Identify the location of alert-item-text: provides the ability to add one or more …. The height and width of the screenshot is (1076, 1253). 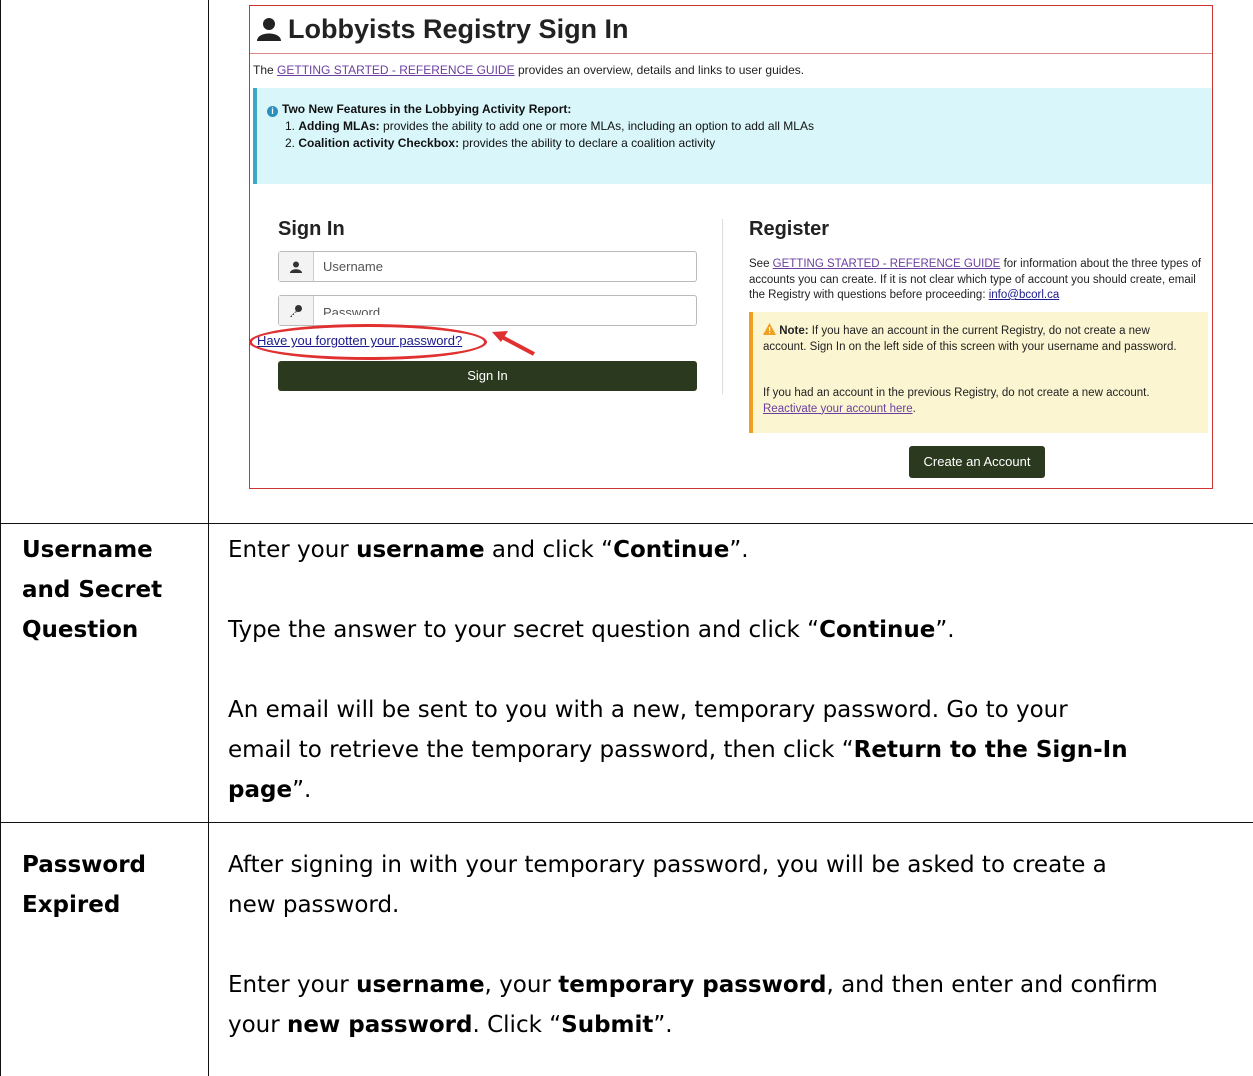
(598, 126).